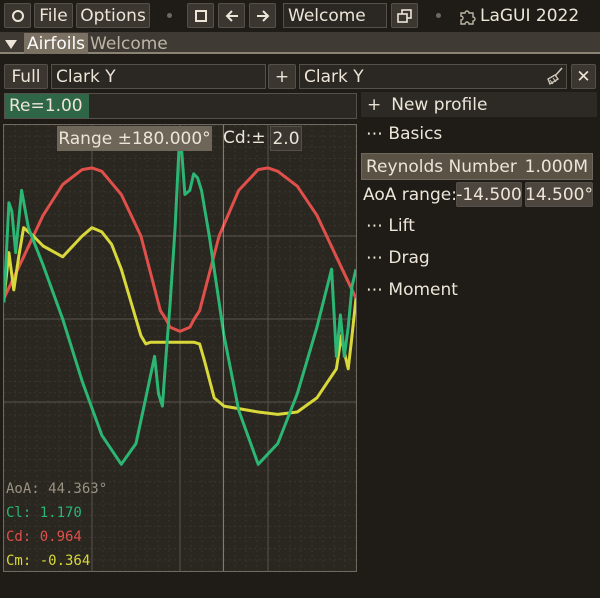 This screenshot has width=600, height=598. Describe the element at coordinates (555, 76) in the screenshot. I see `broom-icon` at that location.